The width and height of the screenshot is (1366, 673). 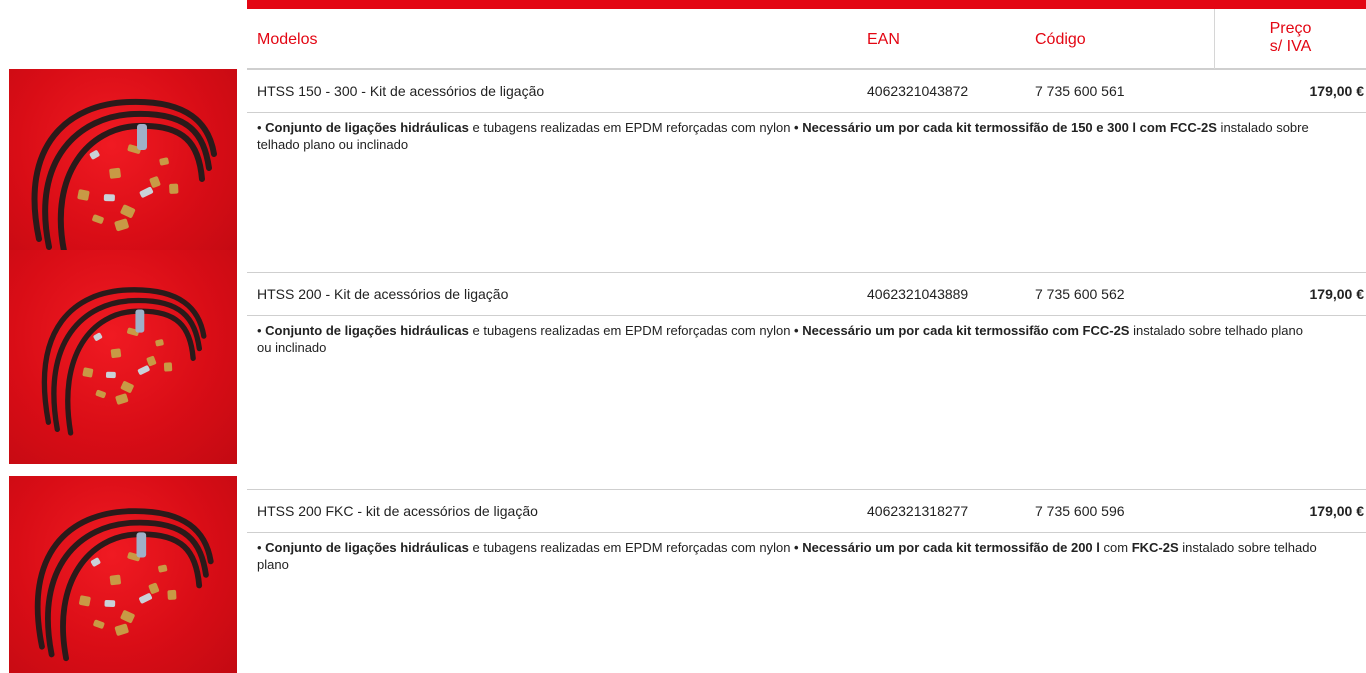 I want to click on description-text: com, so click(x=1115, y=547).